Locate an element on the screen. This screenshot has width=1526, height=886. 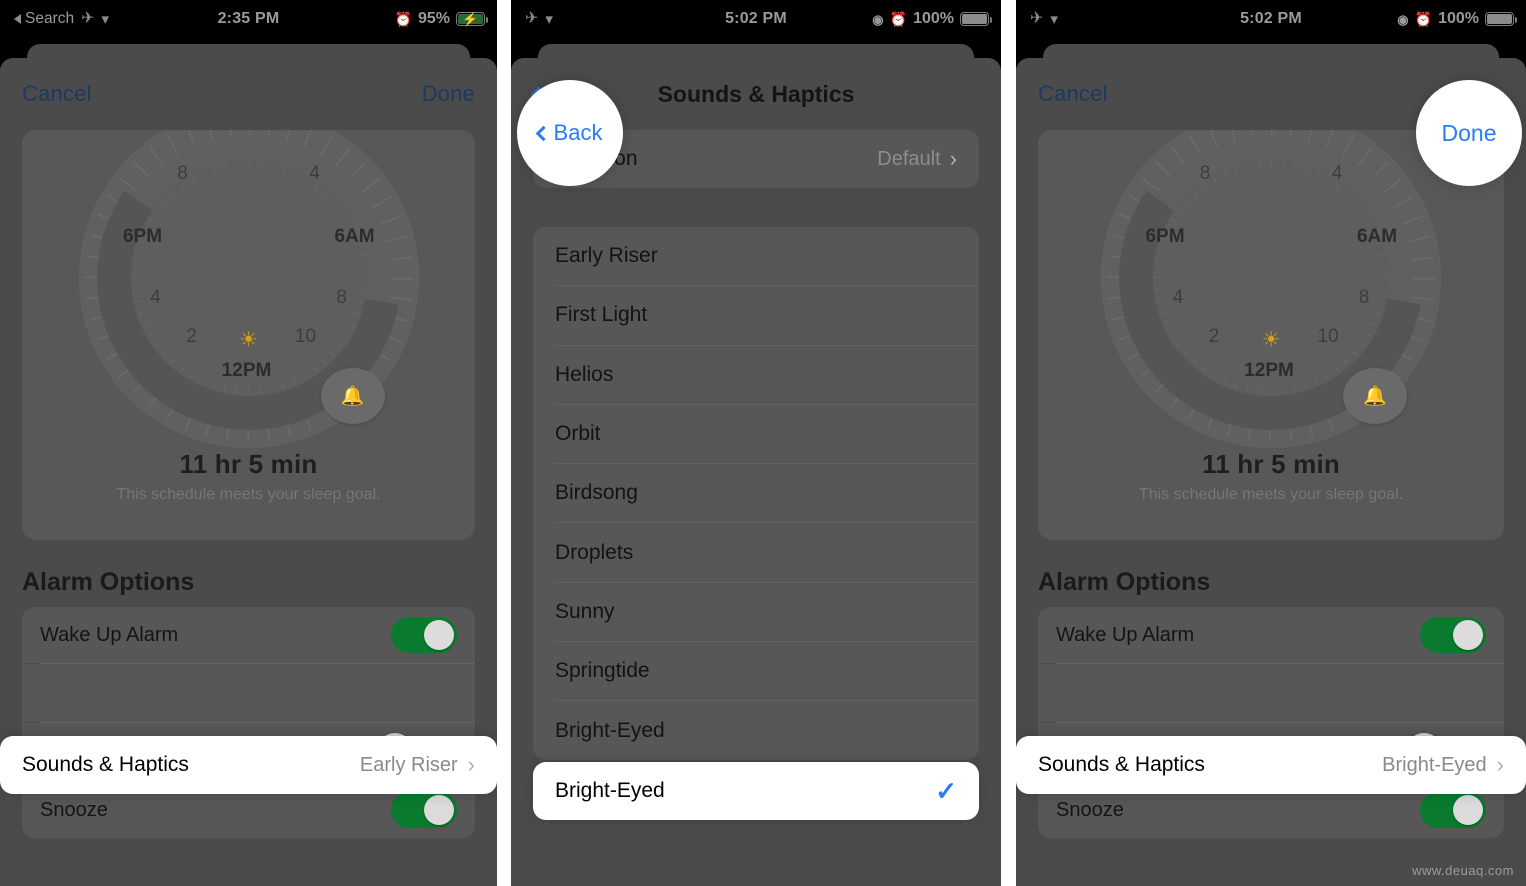
status-bar-panel3: ✈ ▾ 5:02 PM ◉ ⏰ 100% is located at coordinates (1271, 19).